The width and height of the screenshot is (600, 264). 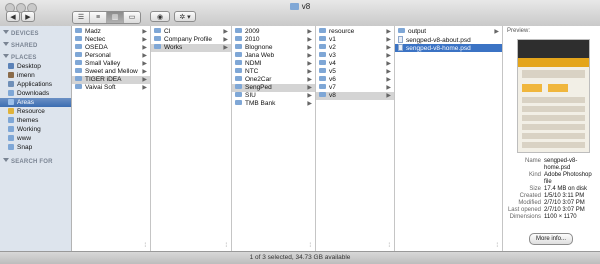 What do you see at coordinates (273, 72) in the screenshot?
I see `list-item: NTC ▶` at bounding box center [273, 72].